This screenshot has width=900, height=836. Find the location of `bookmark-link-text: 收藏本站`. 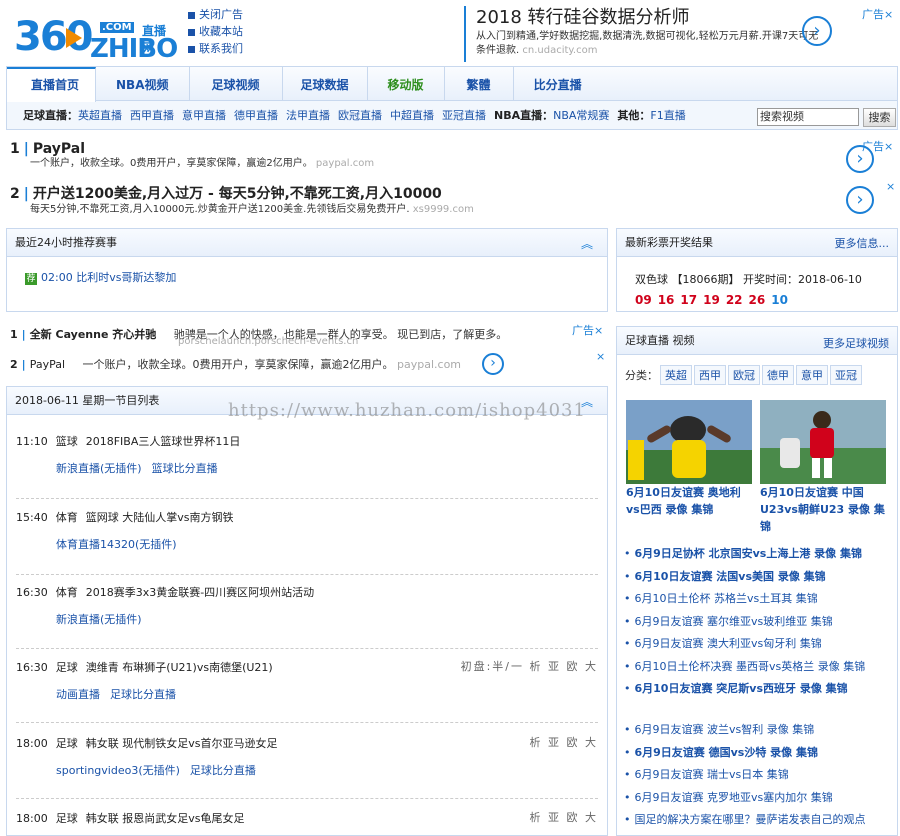

bookmark-link-text: 收藏本站 is located at coordinates (221, 31).